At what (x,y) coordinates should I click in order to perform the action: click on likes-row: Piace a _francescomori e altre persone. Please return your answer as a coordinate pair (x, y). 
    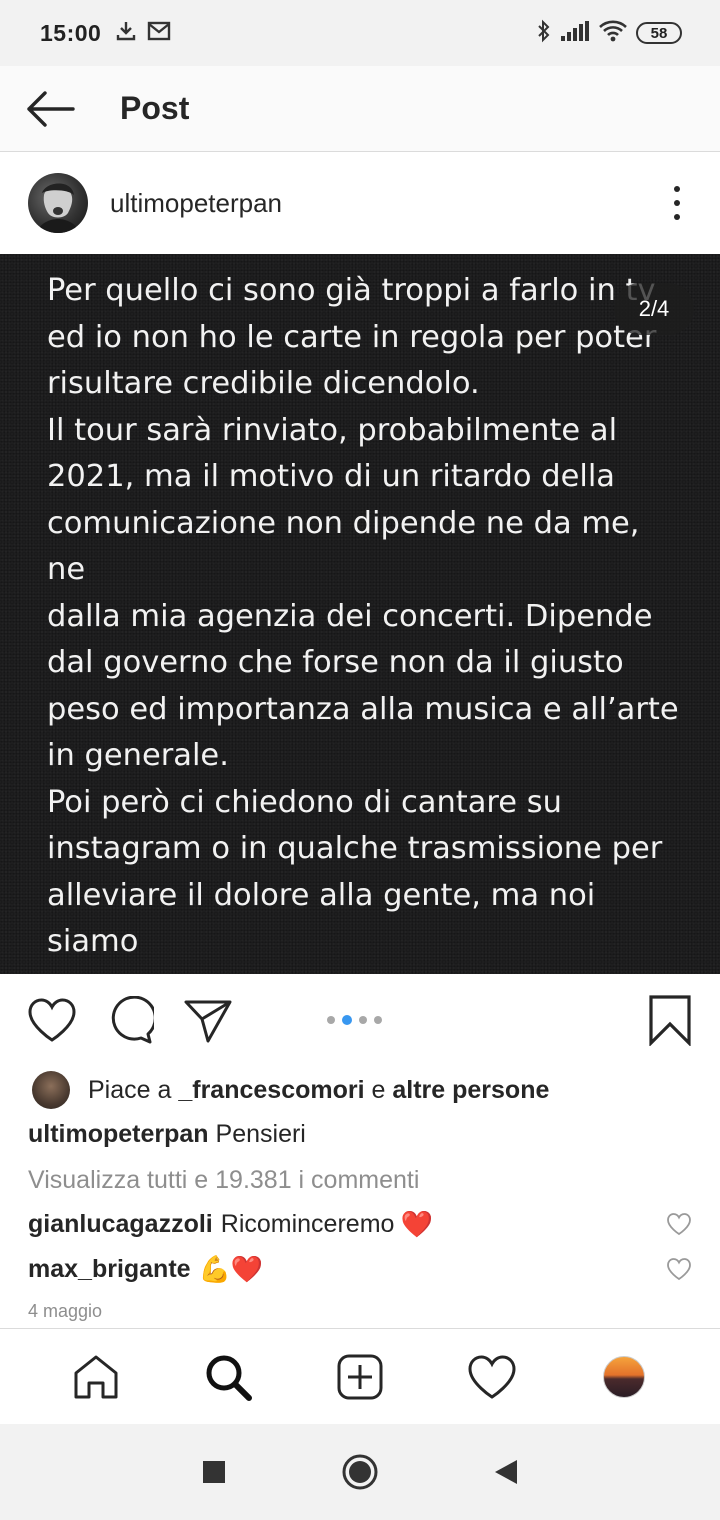
    Looking at the image, I should click on (290, 1090).